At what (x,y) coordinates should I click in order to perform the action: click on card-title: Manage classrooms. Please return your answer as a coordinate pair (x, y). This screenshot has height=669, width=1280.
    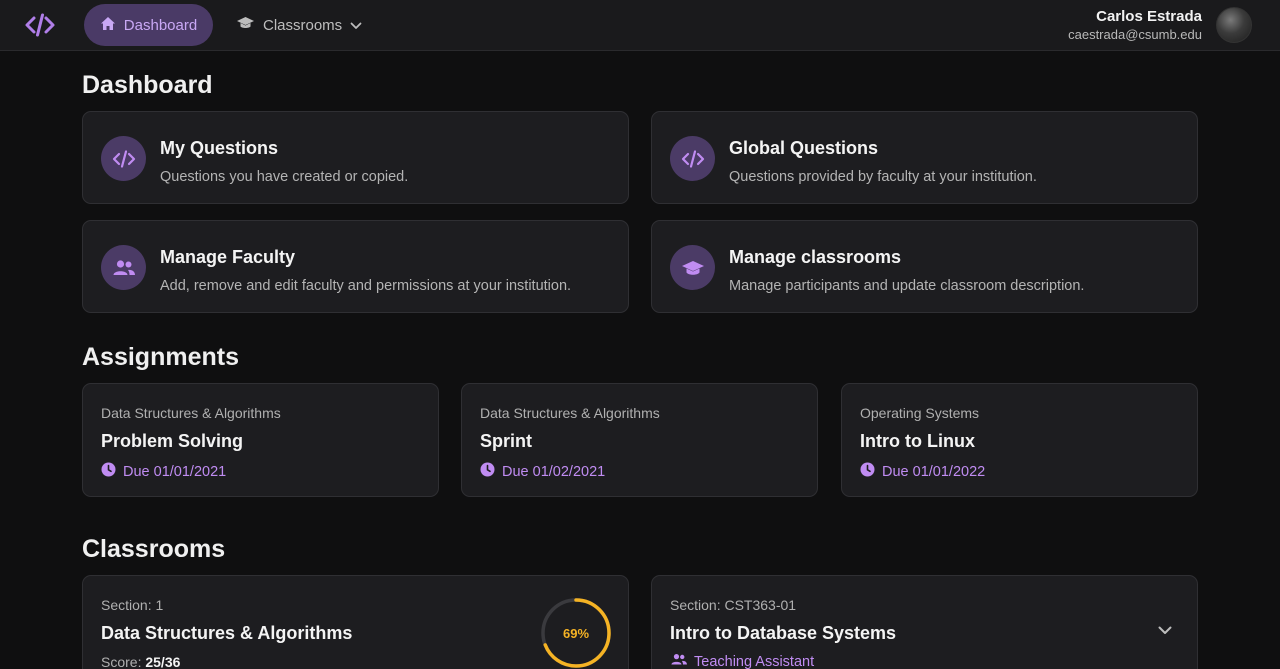
    Looking at the image, I should click on (815, 257).